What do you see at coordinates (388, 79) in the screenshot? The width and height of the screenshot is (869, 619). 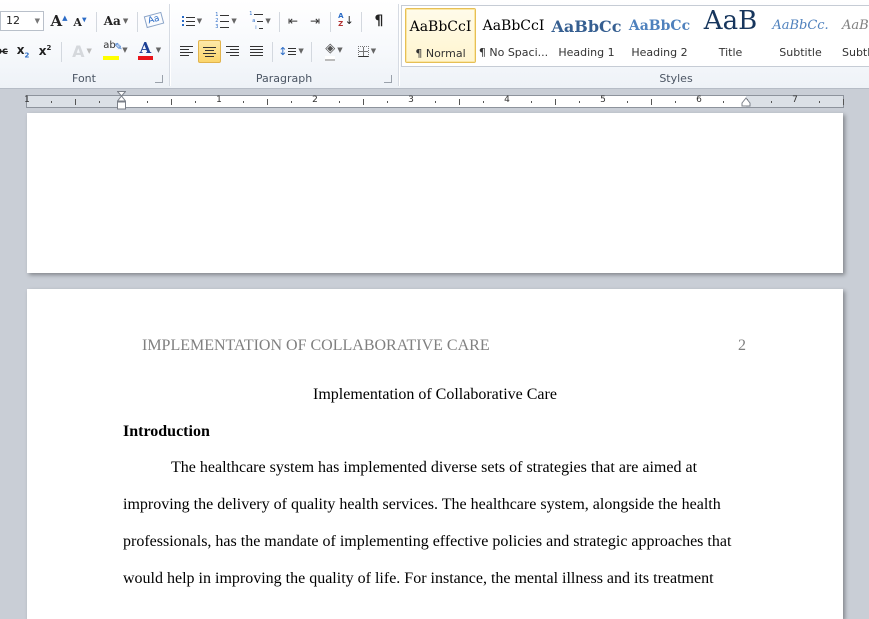 I see `paragraph-dialog-launcher` at bounding box center [388, 79].